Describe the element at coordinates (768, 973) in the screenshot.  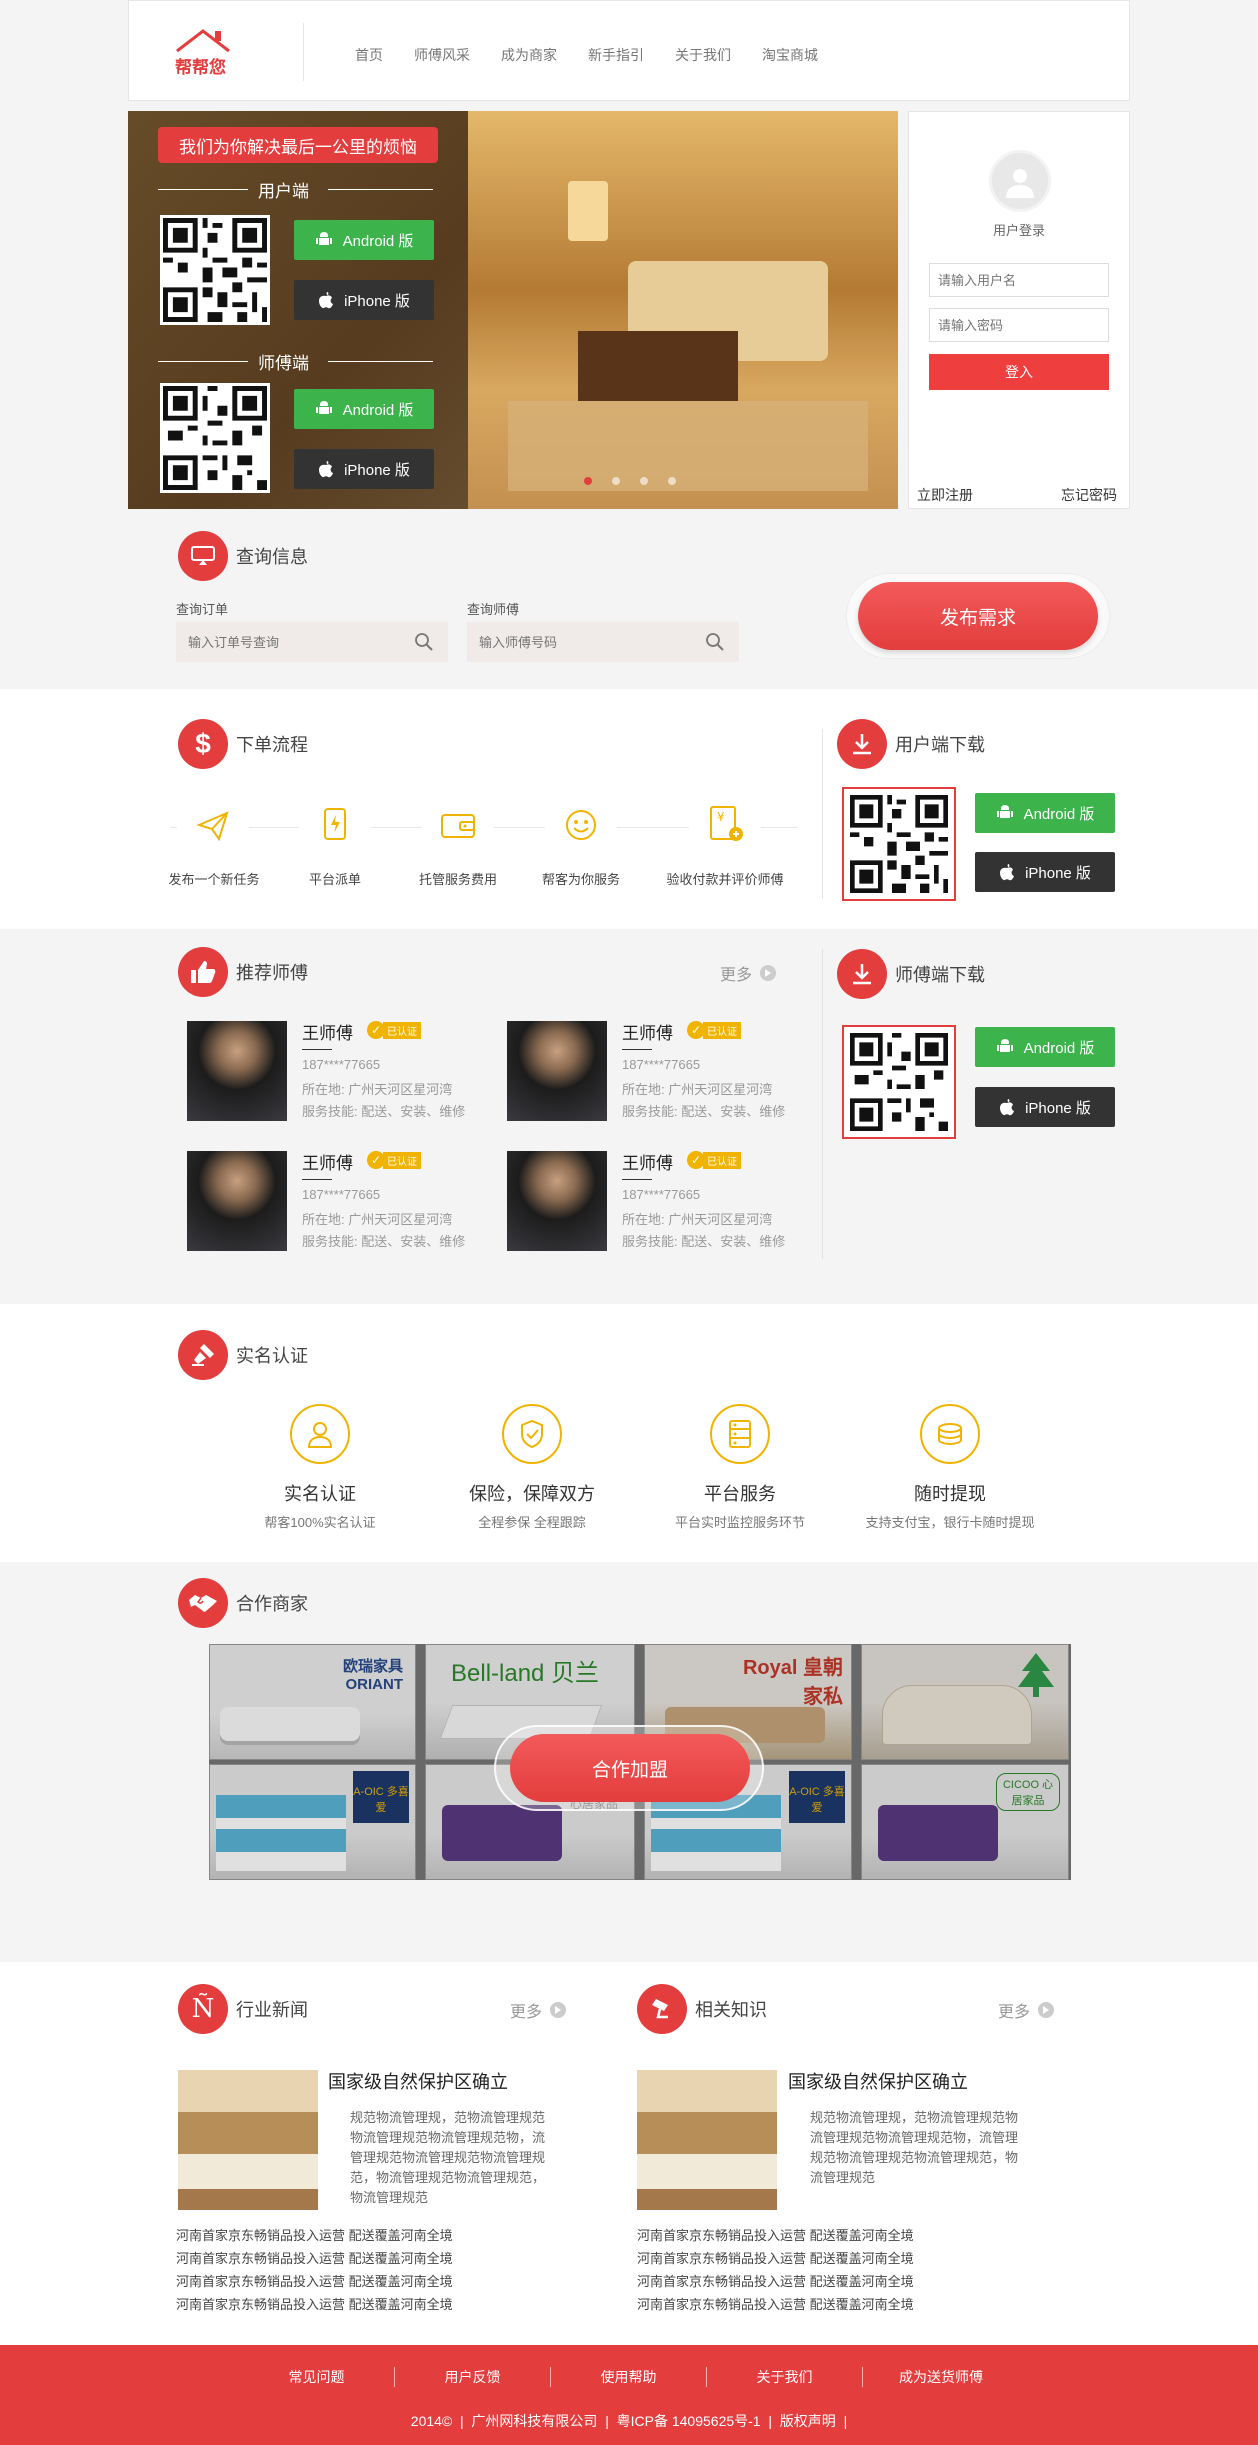
I see `arrow-right-icon` at that location.